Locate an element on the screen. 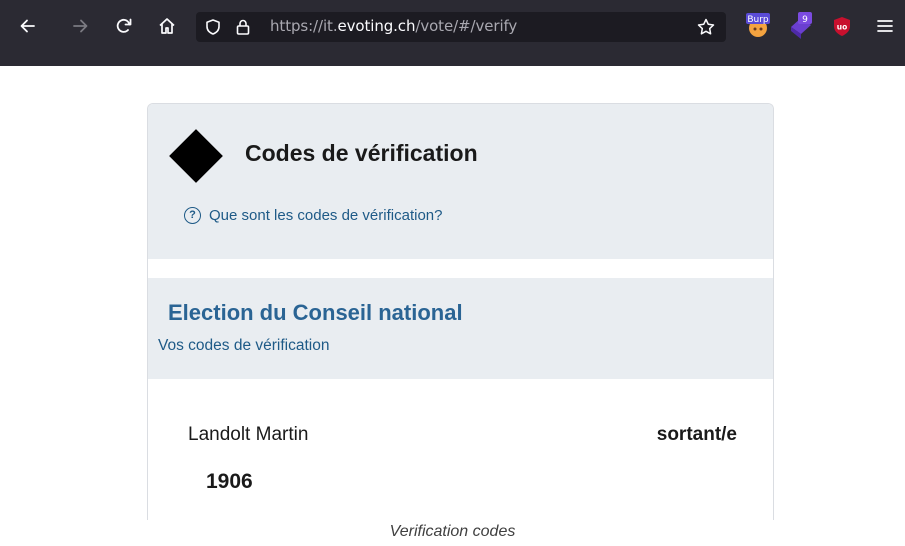  back-button is located at coordinates (28, 26).